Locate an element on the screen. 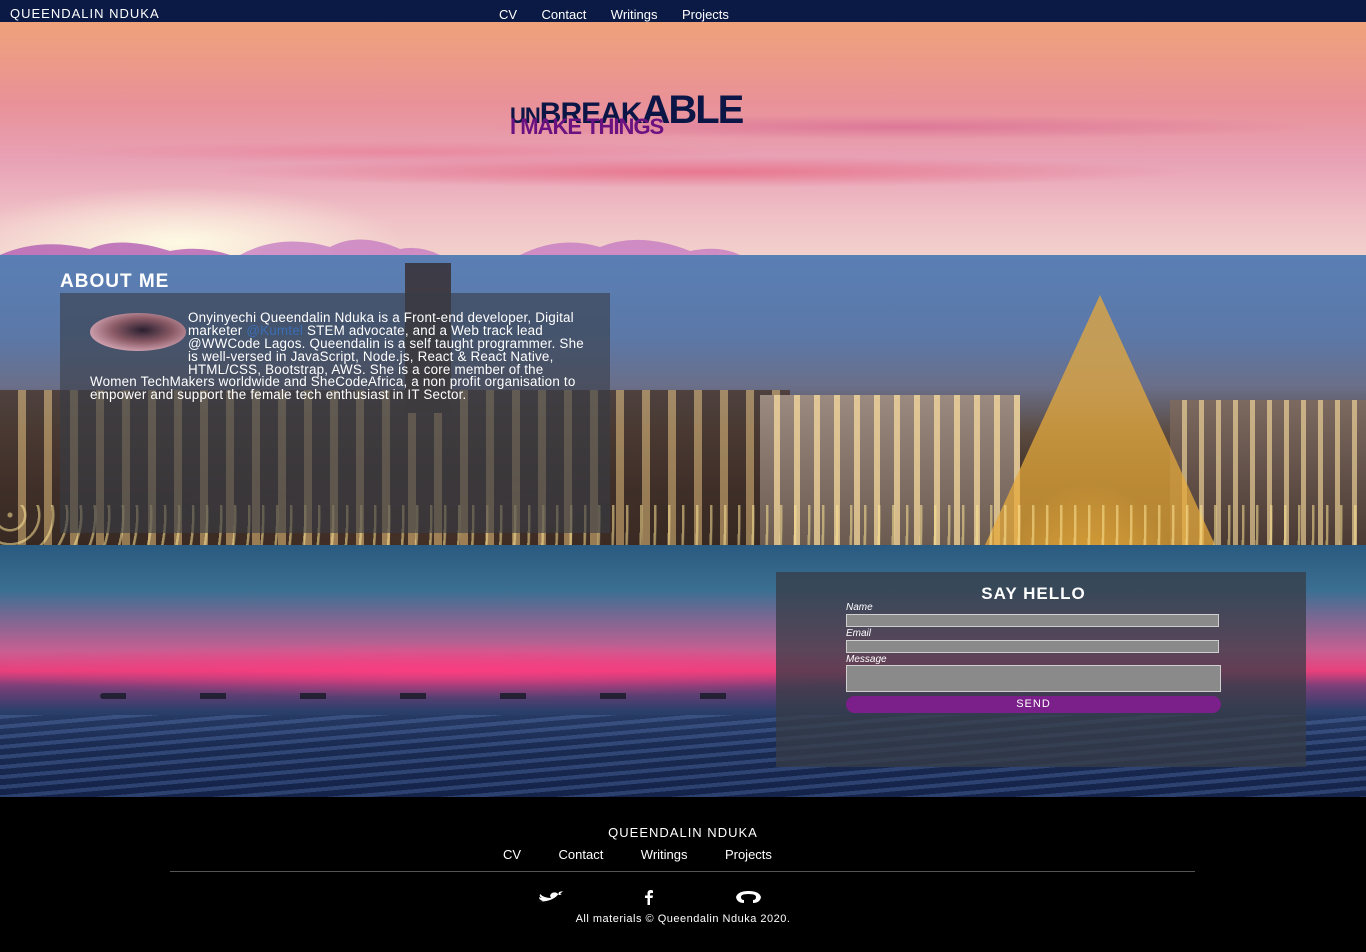  copyright-text: All materials © Queendalin Nduka 2020. is located at coordinates (683, 919).